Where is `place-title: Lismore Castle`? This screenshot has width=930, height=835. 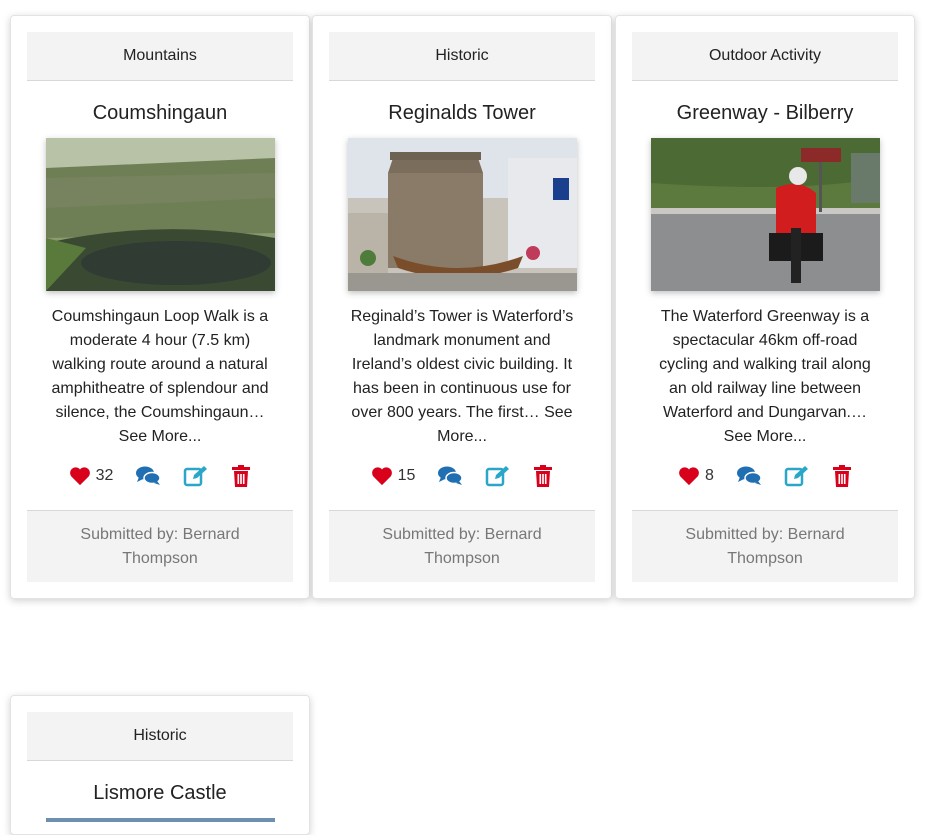 place-title: Lismore Castle is located at coordinates (160, 793).